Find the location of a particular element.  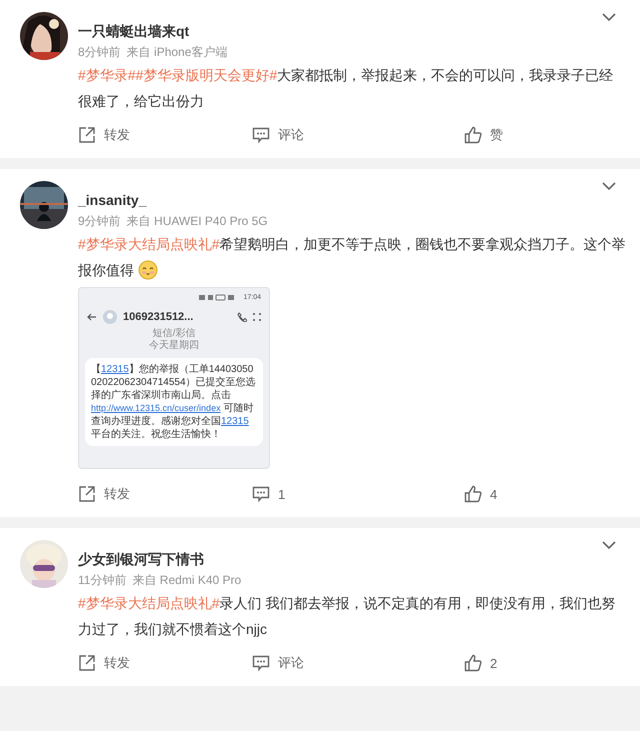

user-name: 少女到银河写下情书 is located at coordinates (141, 559).